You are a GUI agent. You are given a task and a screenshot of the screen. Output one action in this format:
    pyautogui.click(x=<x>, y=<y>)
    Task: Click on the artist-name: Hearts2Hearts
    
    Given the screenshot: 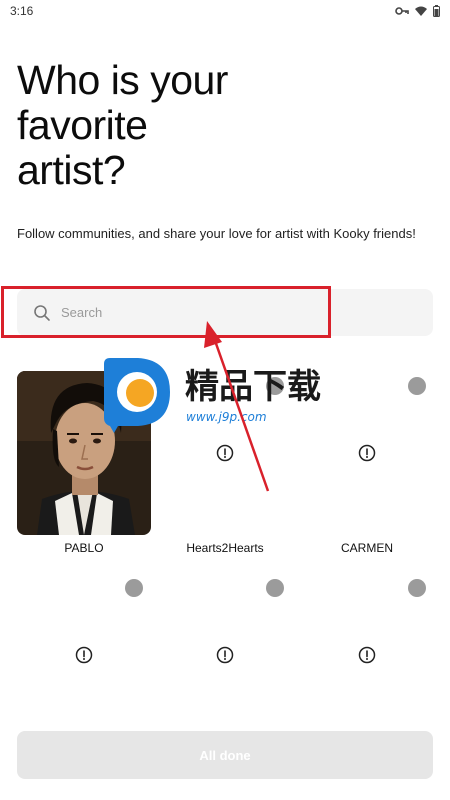 What is the action you would take?
    pyautogui.click(x=225, y=548)
    